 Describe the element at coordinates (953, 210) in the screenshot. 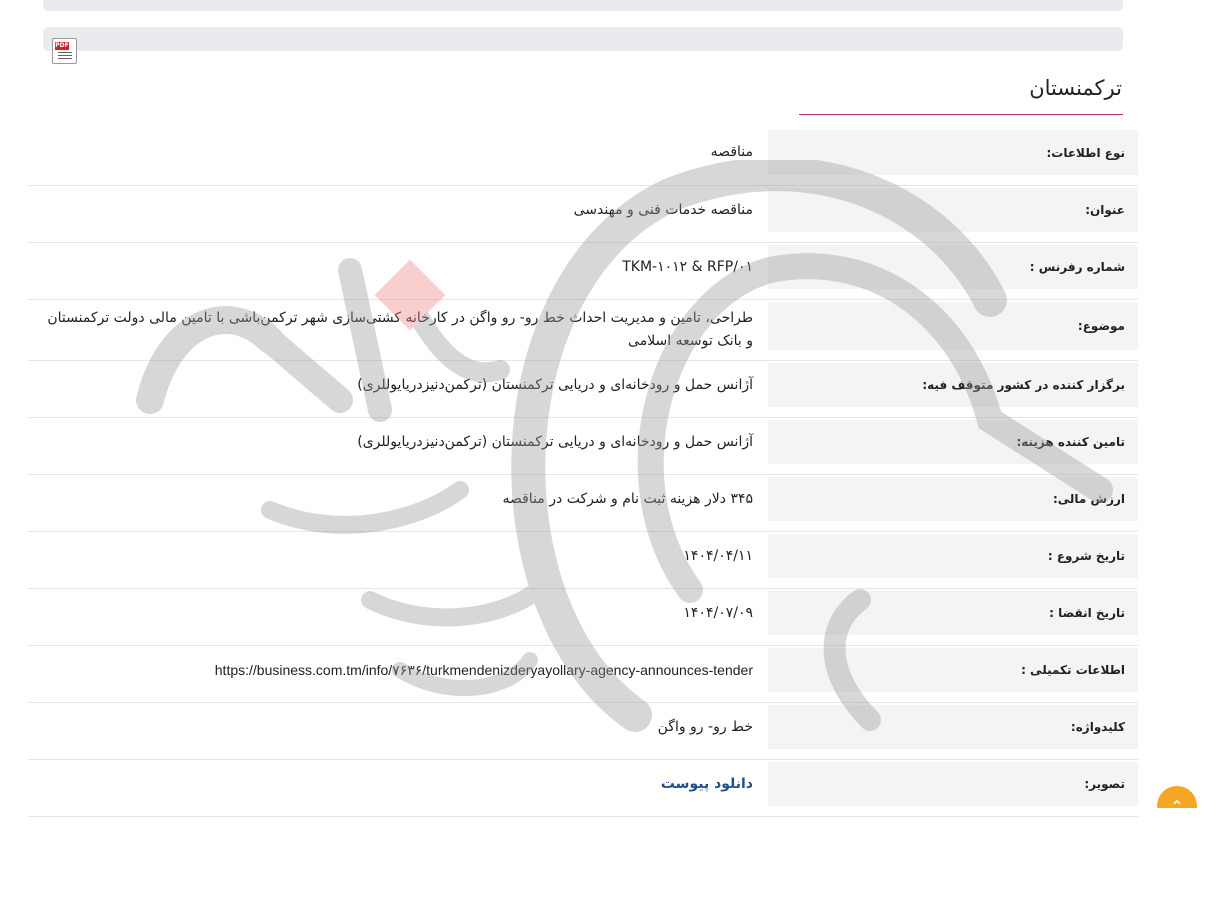

I see `row-label: عنوان:` at that location.